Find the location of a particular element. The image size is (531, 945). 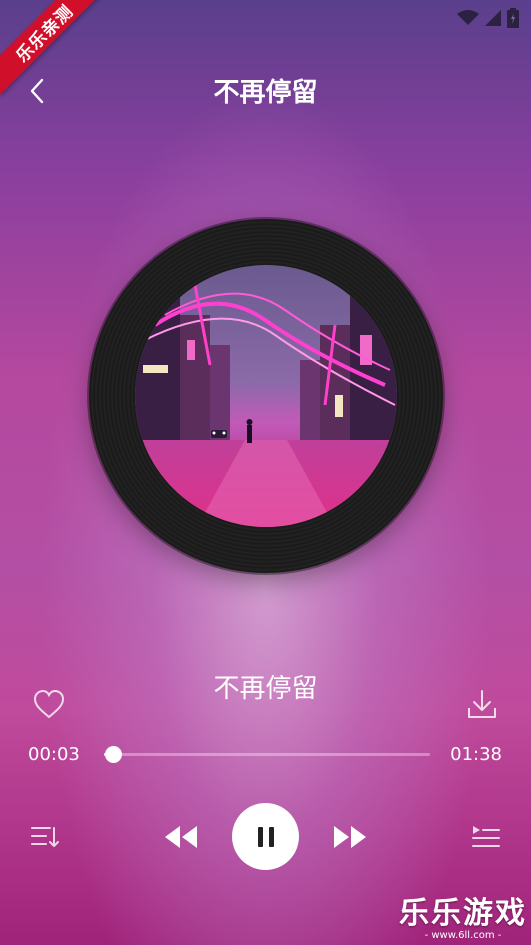

status-icons is located at coordinates (488, 18).